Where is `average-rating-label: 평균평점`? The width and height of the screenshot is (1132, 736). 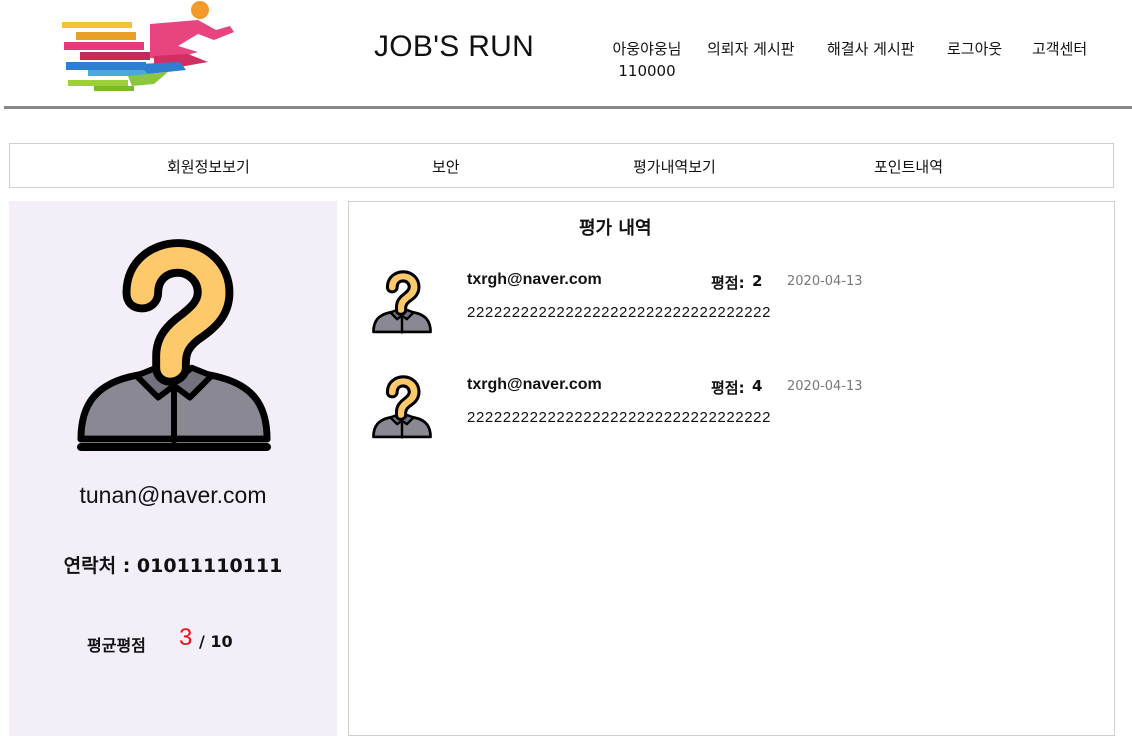 average-rating-label: 평균평점 is located at coordinates (116, 645).